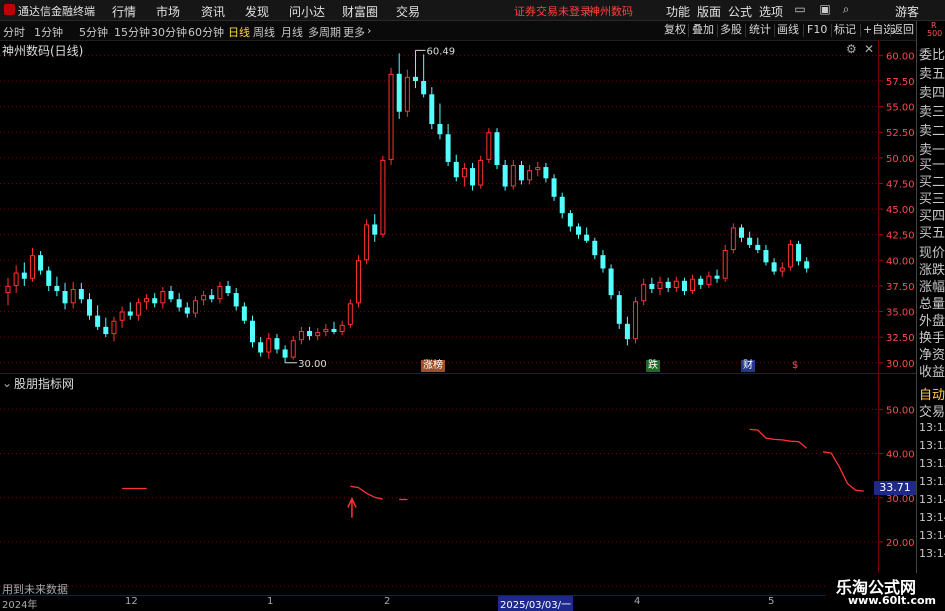 The width and height of the screenshot is (945, 611). Describe the element at coordinates (703, 30) in the screenshot. I see `overlay-button: 叠加` at that location.